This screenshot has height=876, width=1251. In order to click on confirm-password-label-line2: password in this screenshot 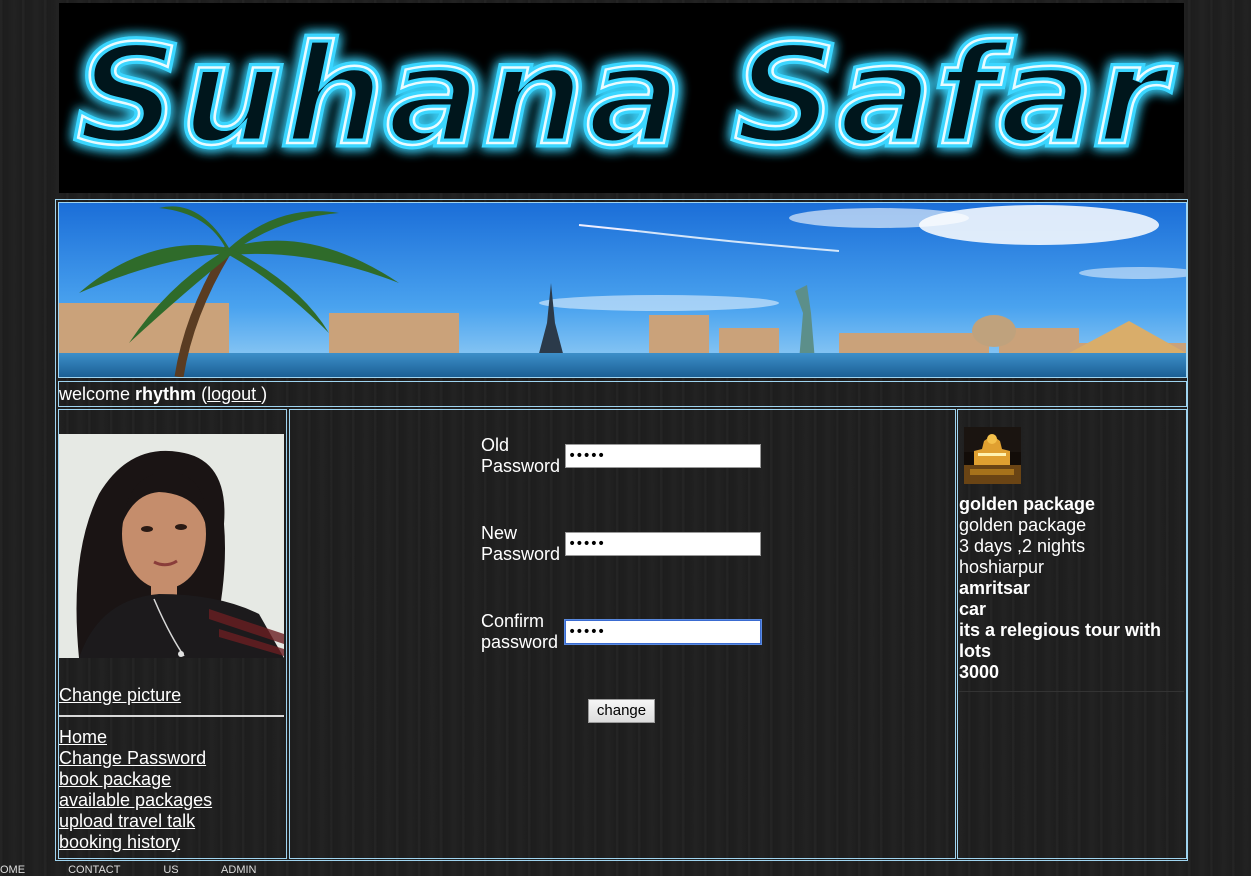, I will do `click(520, 642)`.